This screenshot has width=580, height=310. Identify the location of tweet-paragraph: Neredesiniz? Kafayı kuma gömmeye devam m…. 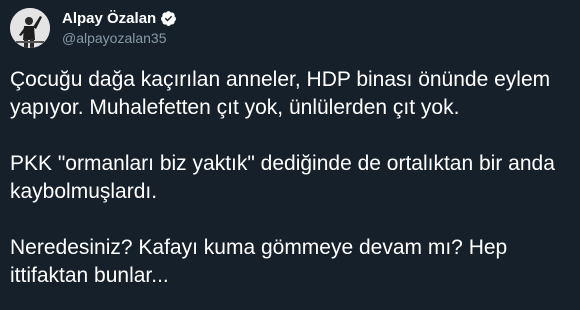
(259, 261).